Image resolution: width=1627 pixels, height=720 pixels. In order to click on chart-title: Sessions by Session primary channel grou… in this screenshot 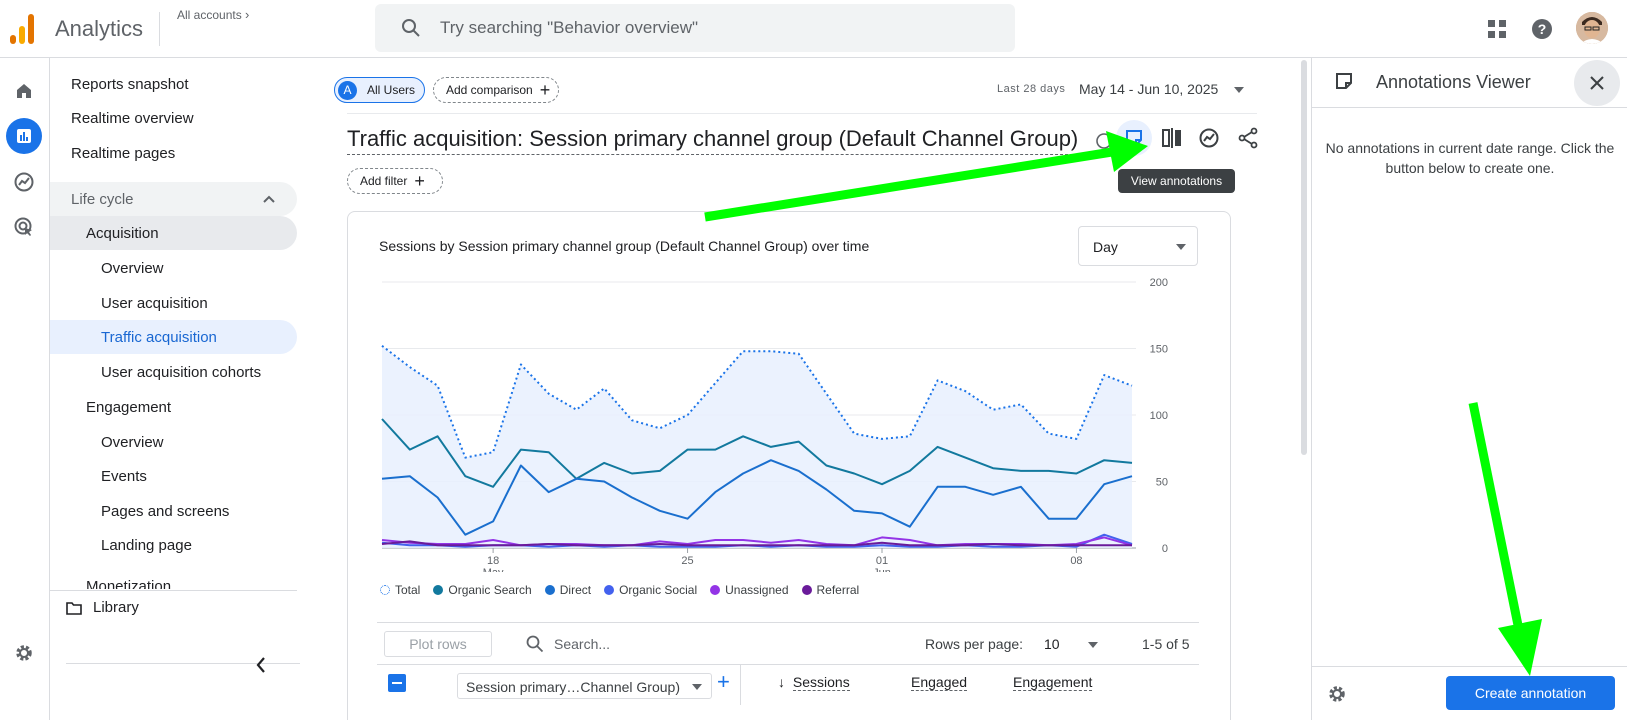, I will do `click(624, 246)`.